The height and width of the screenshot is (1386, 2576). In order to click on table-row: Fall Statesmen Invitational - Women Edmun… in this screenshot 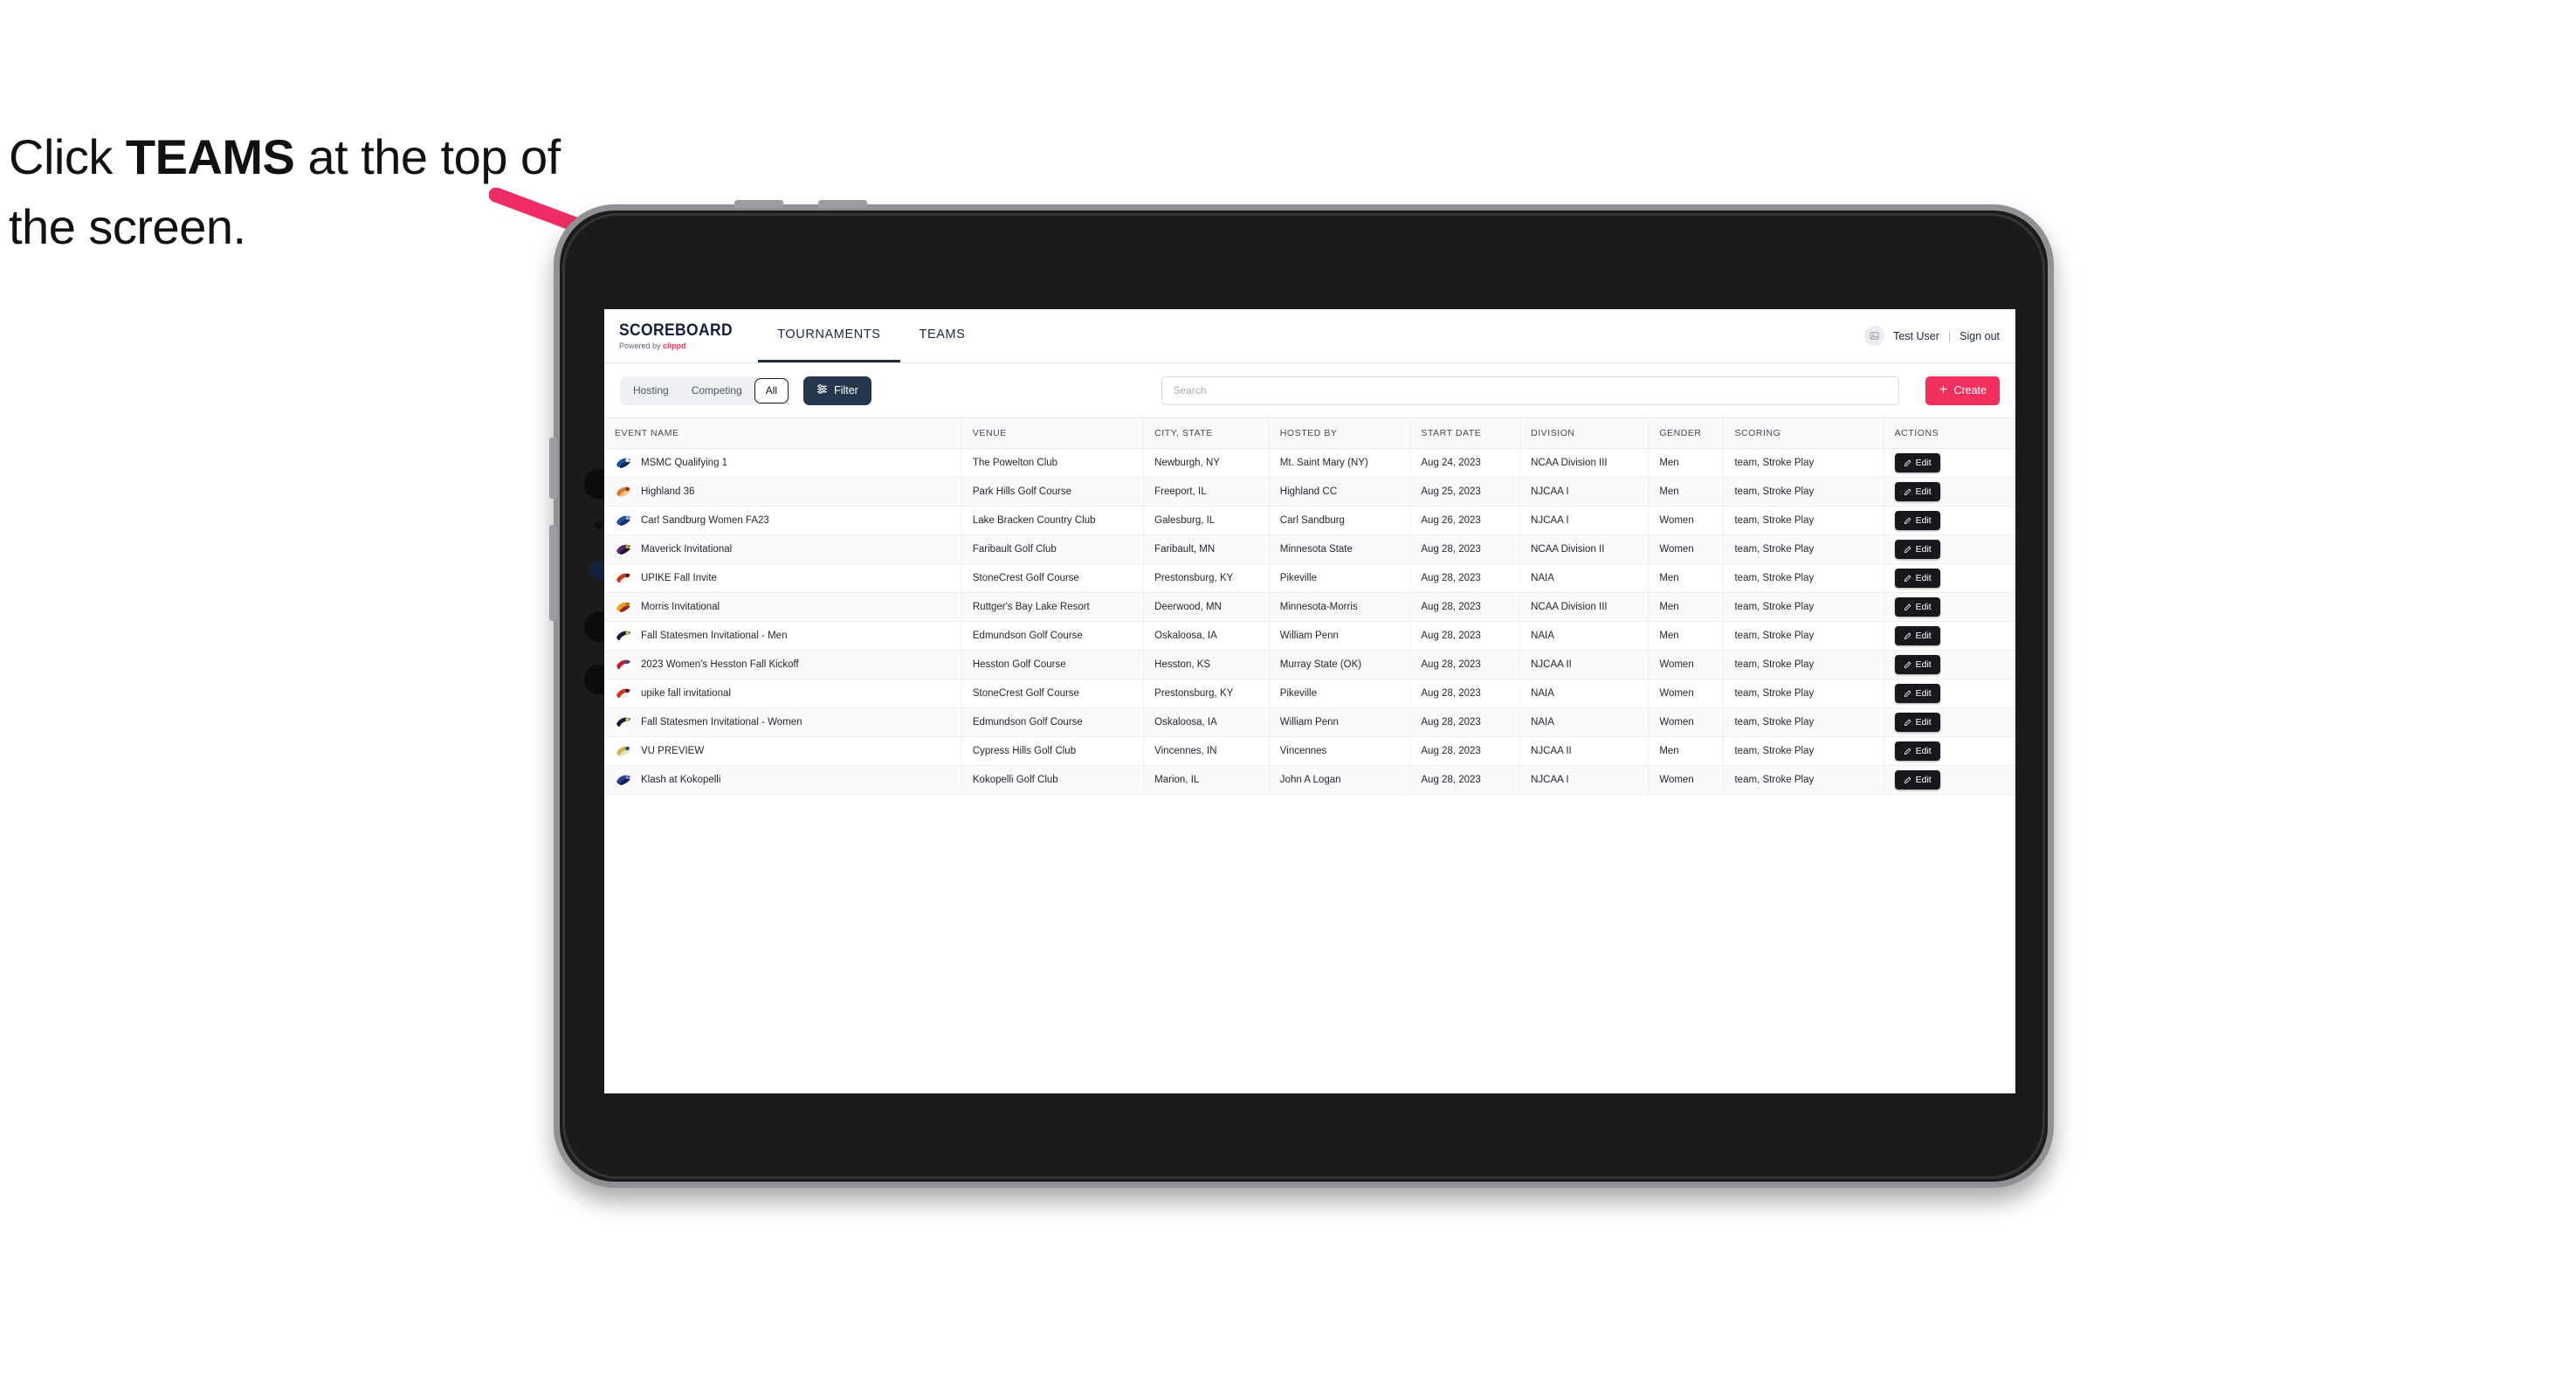, I will do `click(1309, 722)`.